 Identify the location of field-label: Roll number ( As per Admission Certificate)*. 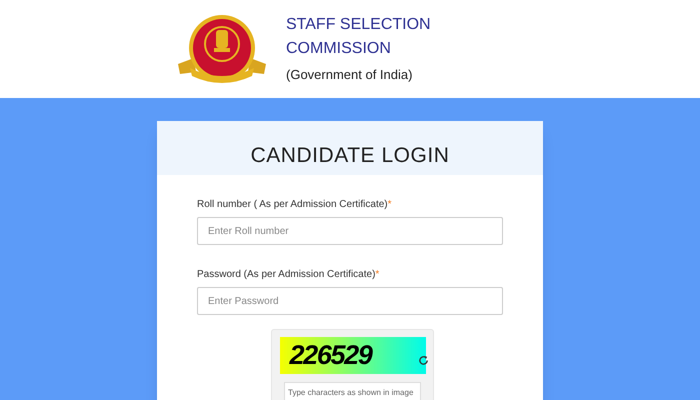
(295, 205).